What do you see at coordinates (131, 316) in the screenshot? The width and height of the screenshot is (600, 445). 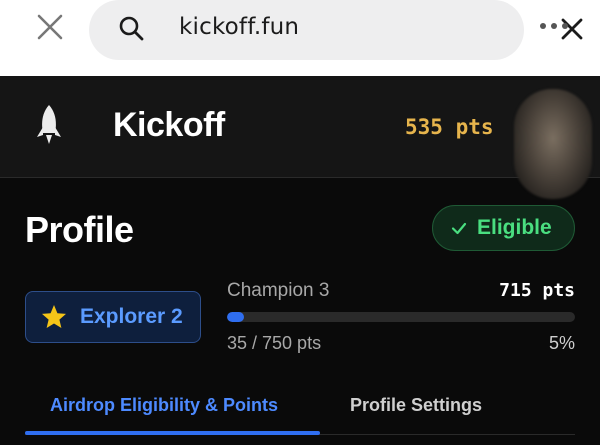 I see `tier-label: Explorer 2` at bounding box center [131, 316].